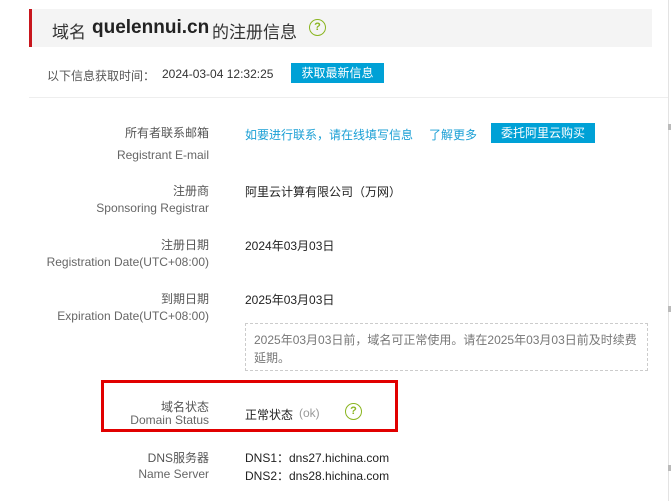 The image size is (671, 501). Describe the element at coordinates (290, 246) in the screenshot. I see `registration-value: 2024年03月03日` at that location.